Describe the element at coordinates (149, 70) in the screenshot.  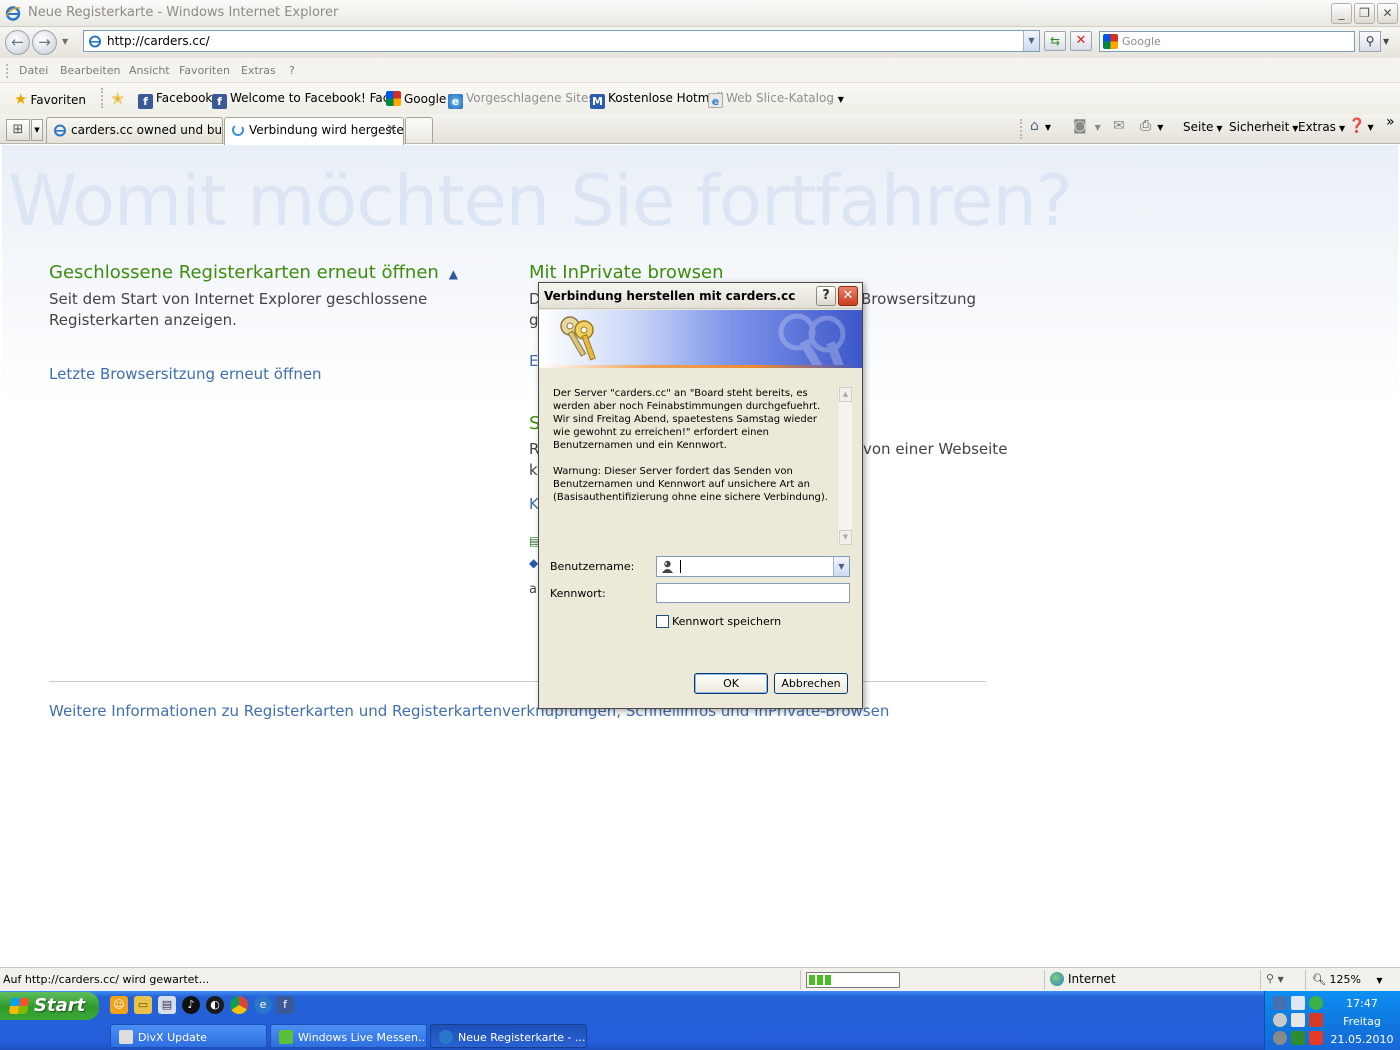
I see `menu-ansicht: Ansicht` at that location.